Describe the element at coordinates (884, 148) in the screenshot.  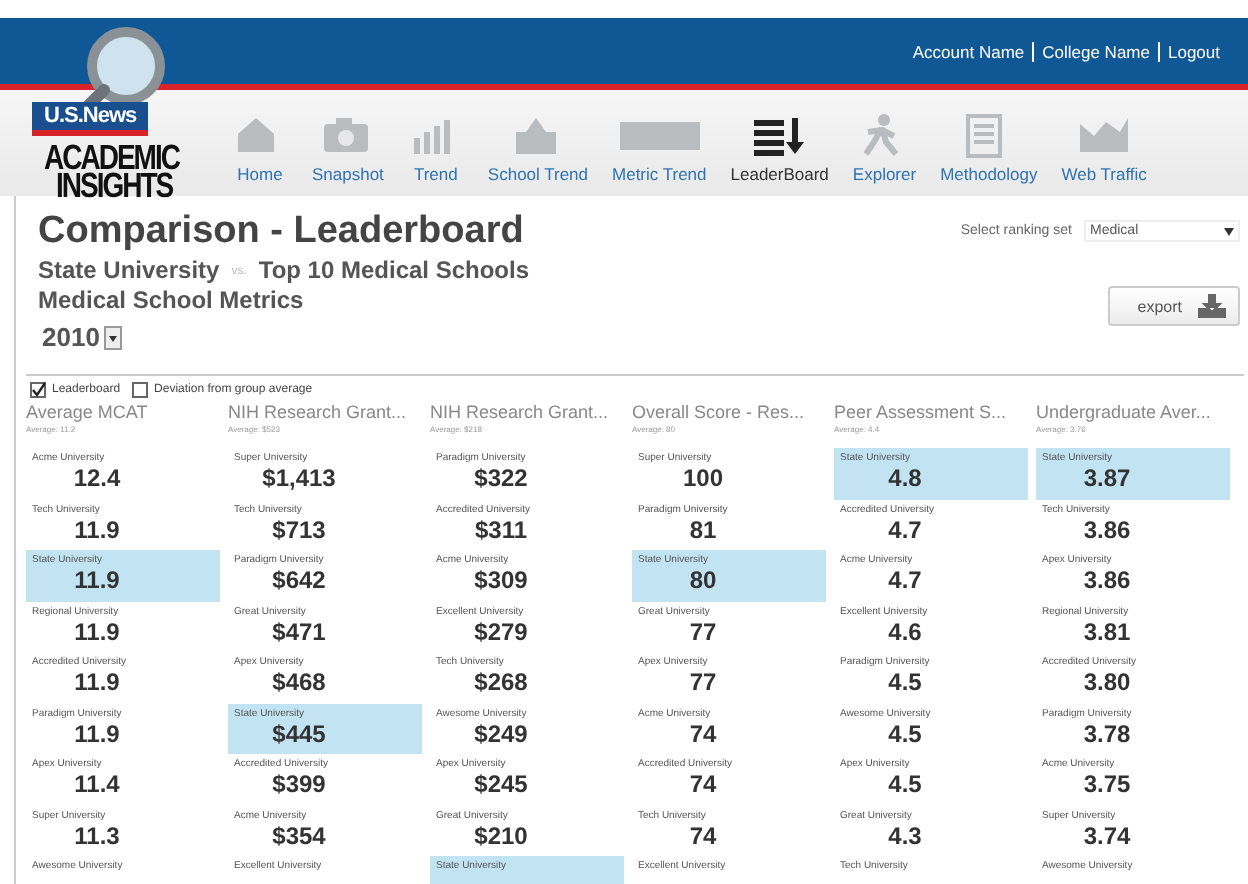
I see `nav-tab: Explorer` at that location.